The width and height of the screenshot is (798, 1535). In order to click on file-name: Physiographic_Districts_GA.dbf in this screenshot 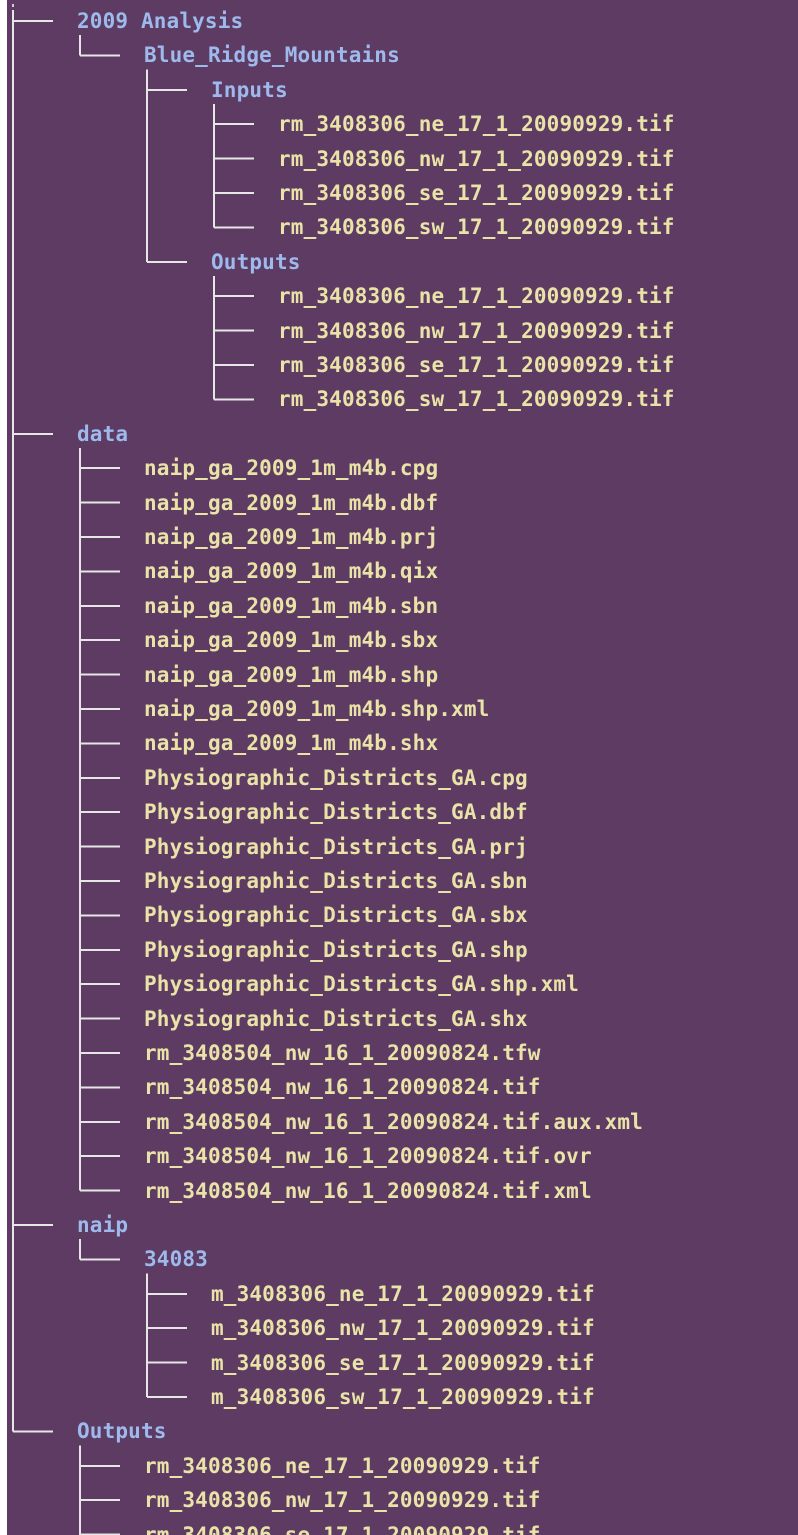, I will do `click(336, 812)`.